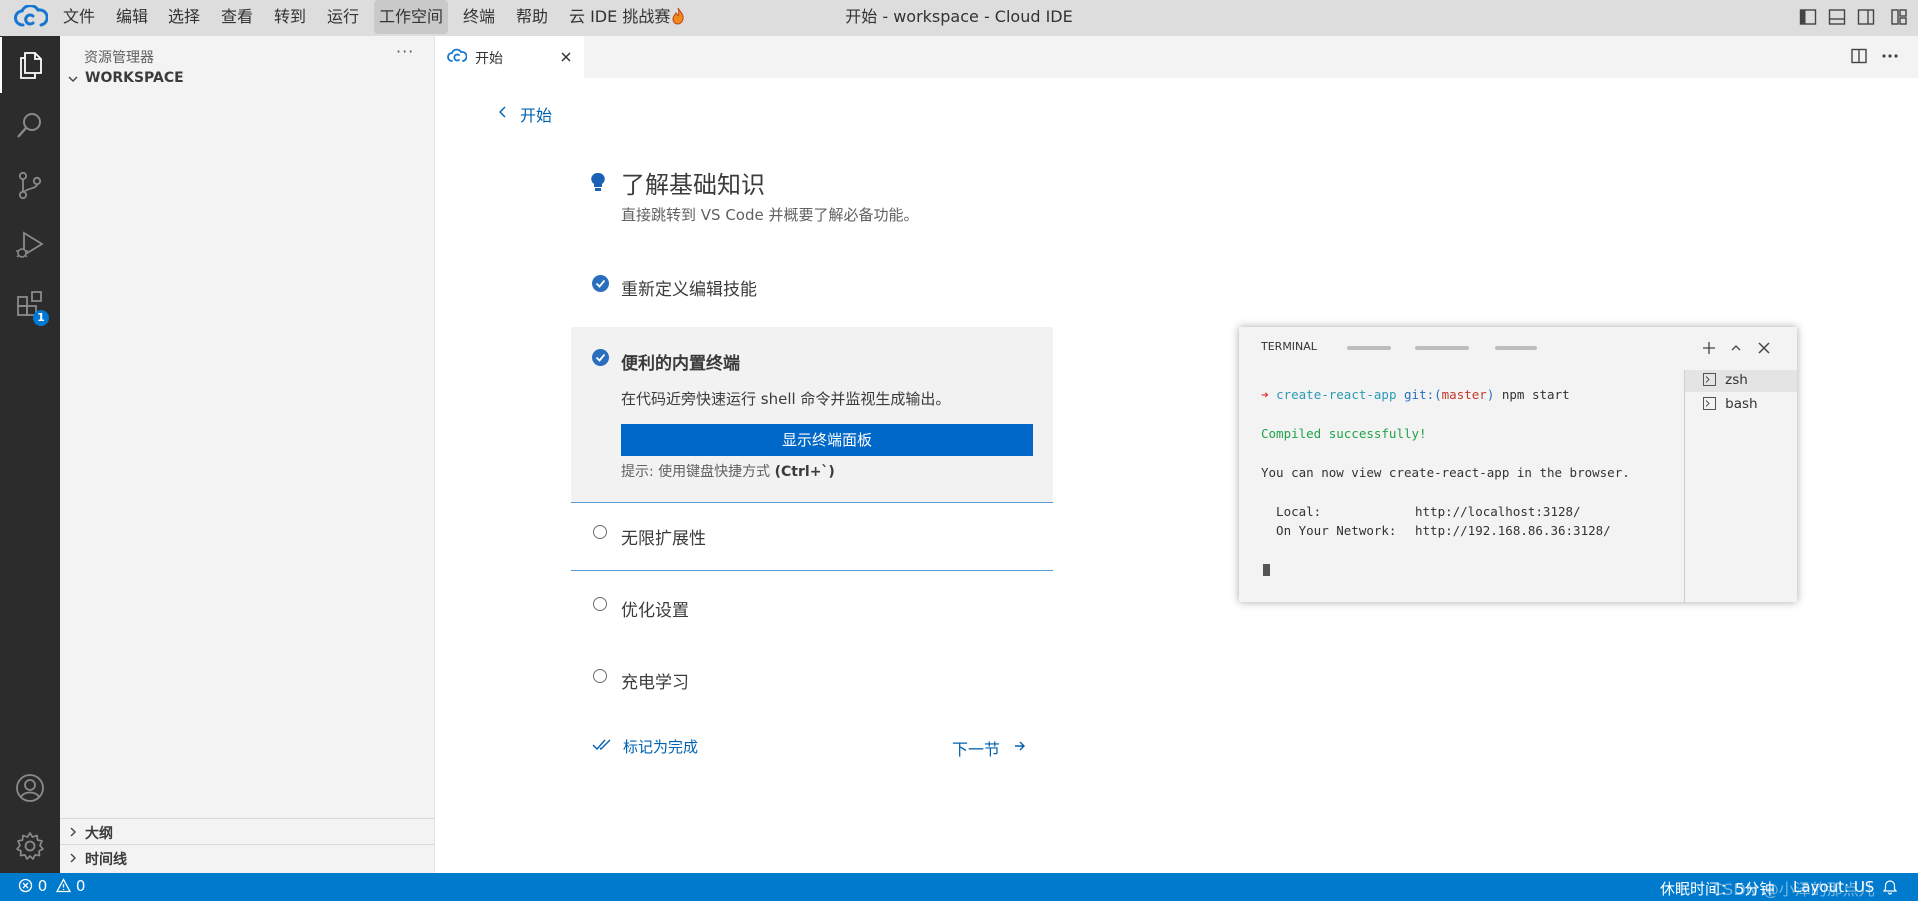  I want to click on show-terminal-button: 显示终端面板, so click(827, 440).